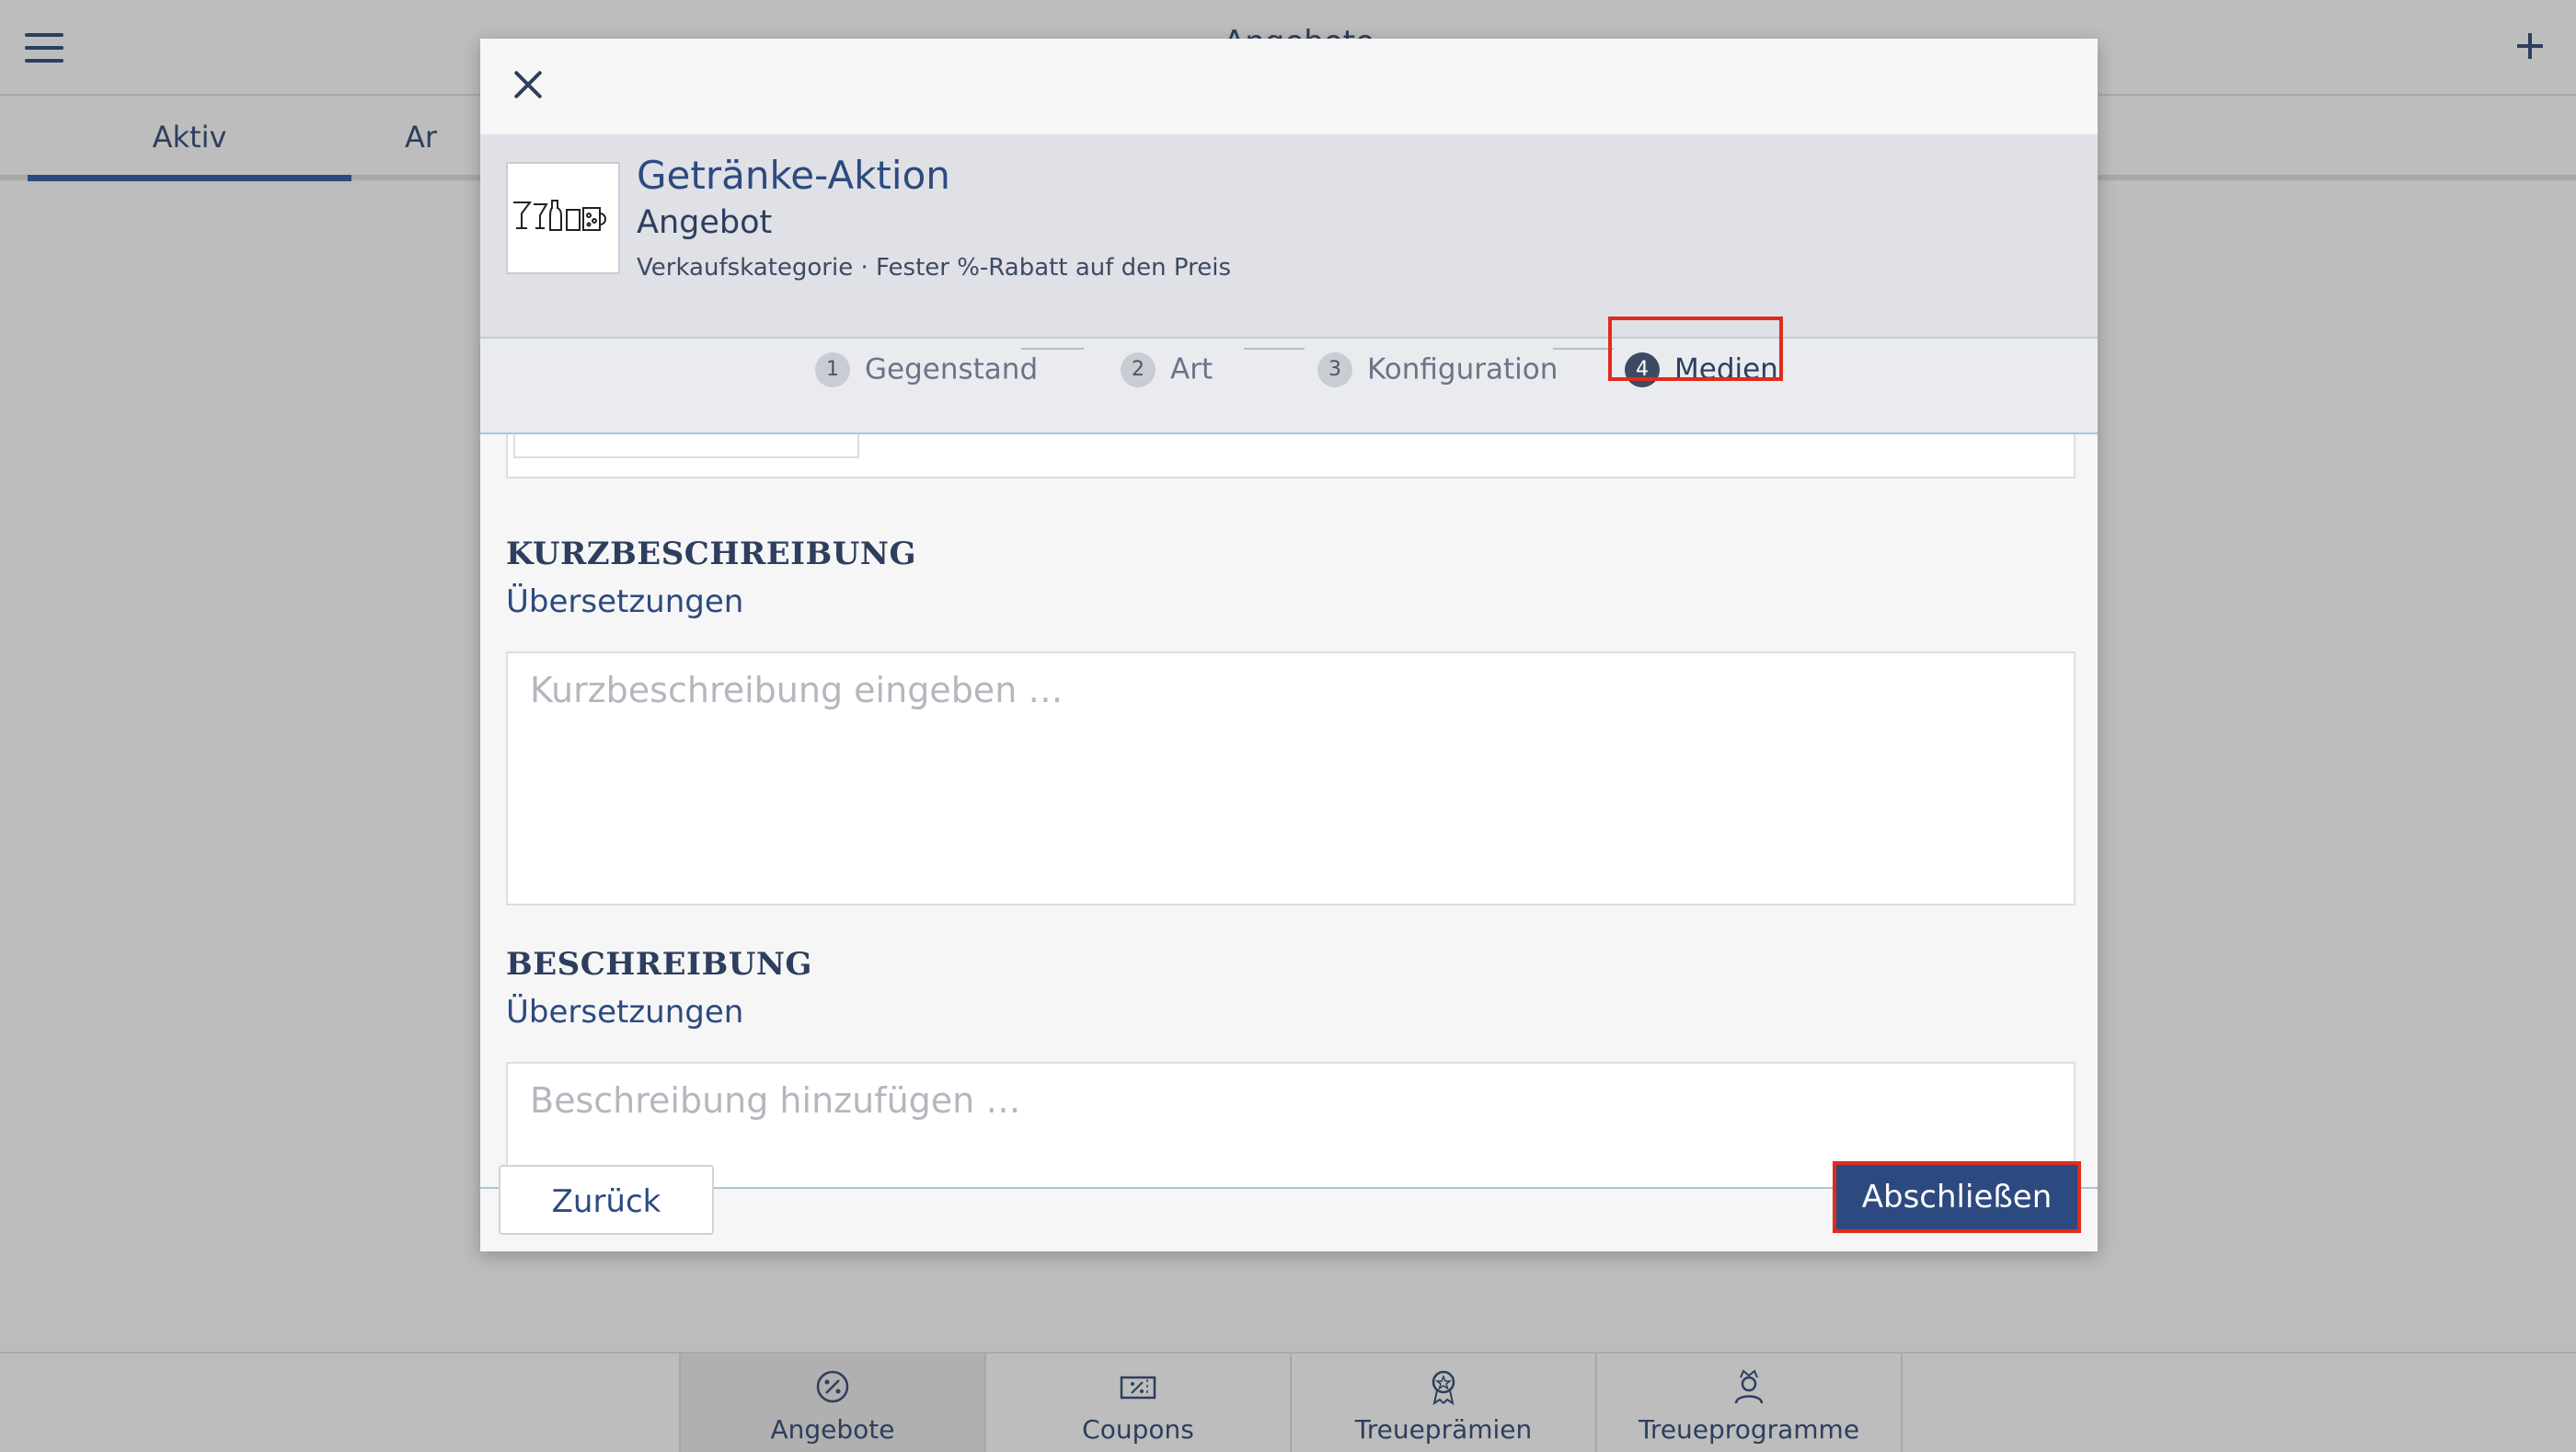 The width and height of the screenshot is (2576, 1452). What do you see at coordinates (2530, 46) in the screenshot?
I see `add-icon` at bounding box center [2530, 46].